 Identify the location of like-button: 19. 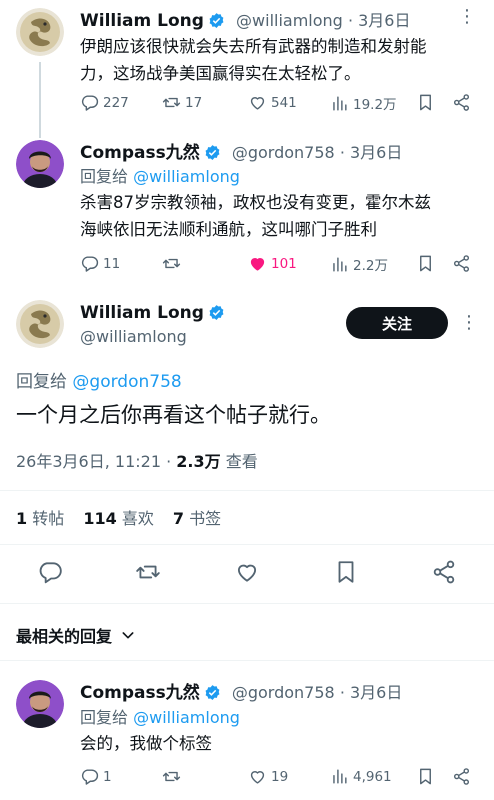
(268, 776).